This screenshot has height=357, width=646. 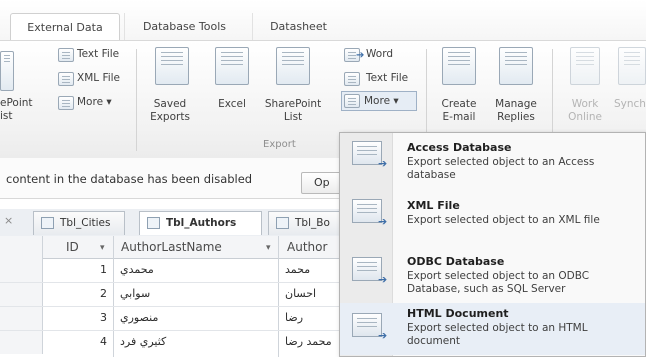 I want to click on tab-database-tools: Database Tools, so click(x=184, y=26).